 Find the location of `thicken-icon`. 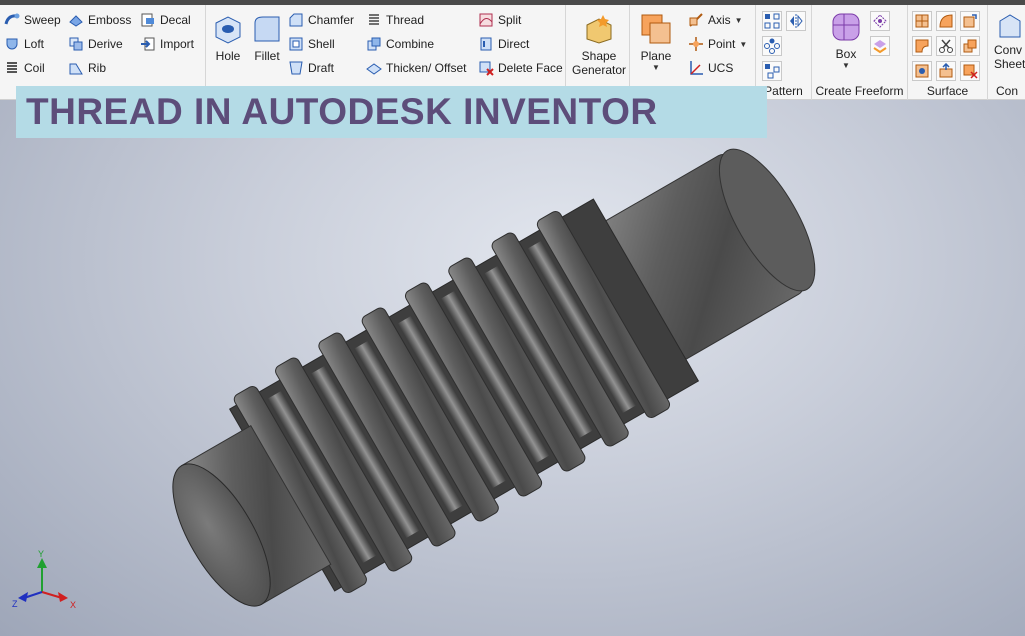

thicken-icon is located at coordinates (374, 69).